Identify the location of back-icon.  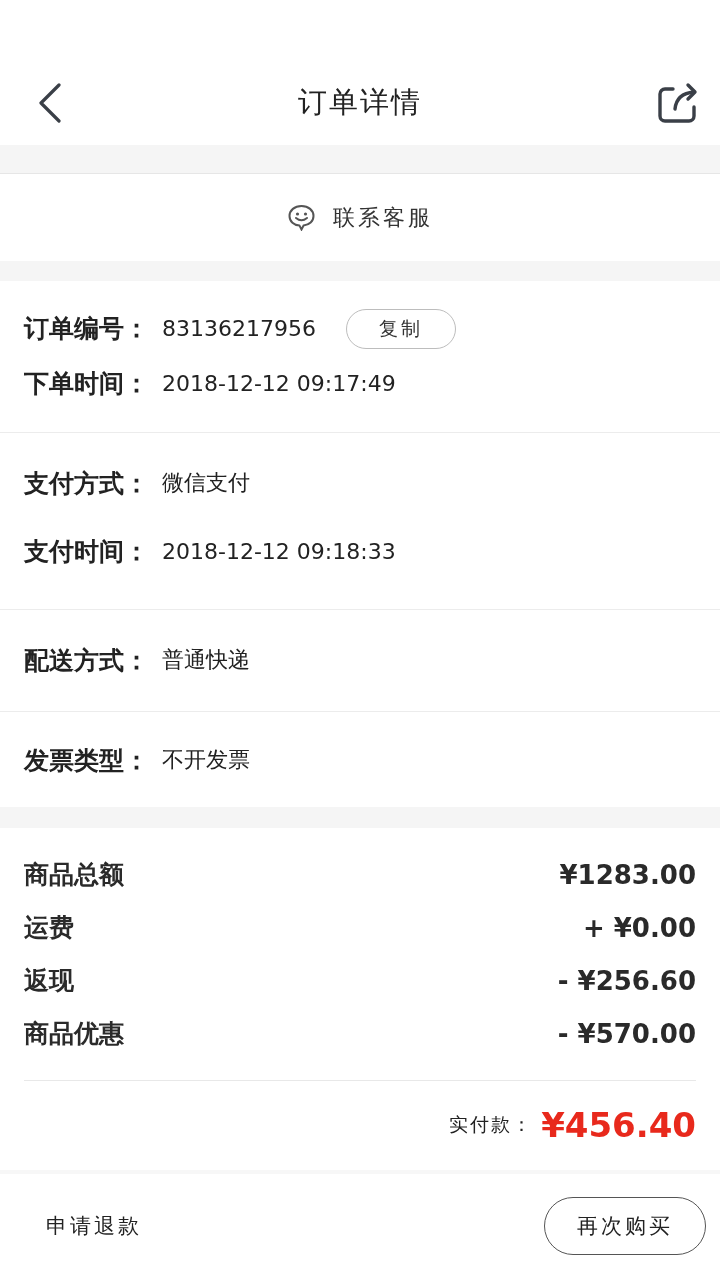
(50, 102).